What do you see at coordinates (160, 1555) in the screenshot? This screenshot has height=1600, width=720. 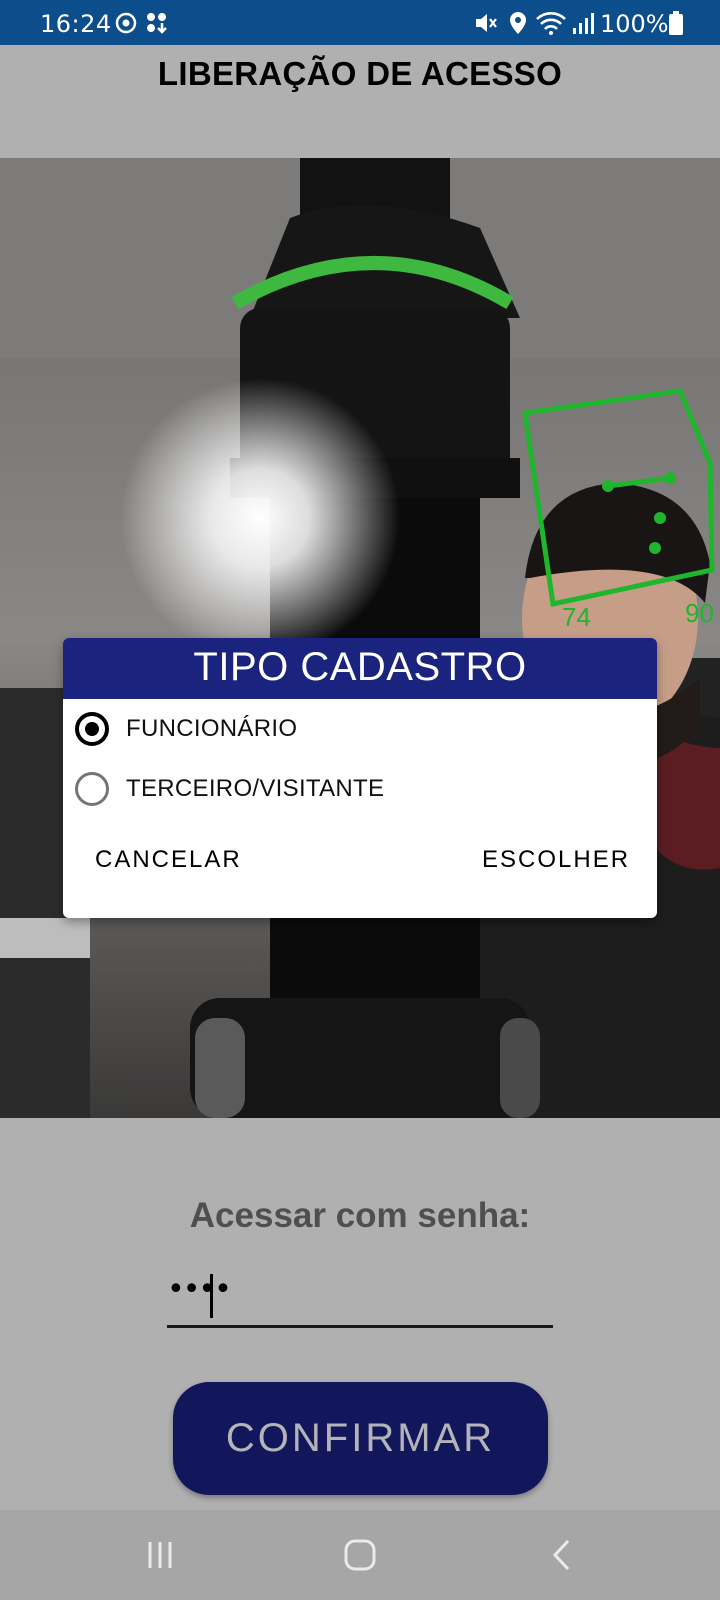 I see `recents-icon` at bounding box center [160, 1555].